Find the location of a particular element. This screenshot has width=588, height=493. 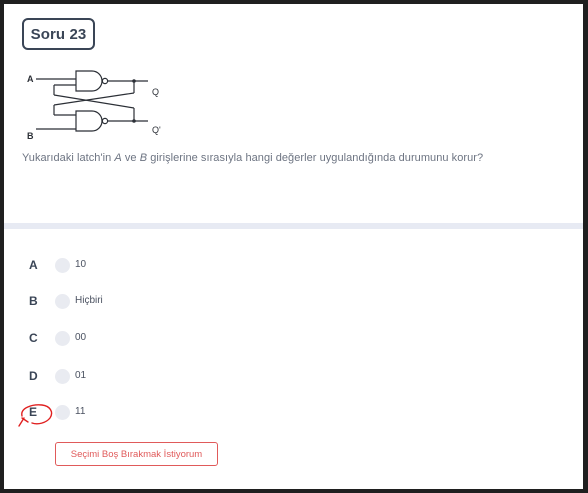

question-number-badge: Soru 23 is located at coordinates (58, 34).